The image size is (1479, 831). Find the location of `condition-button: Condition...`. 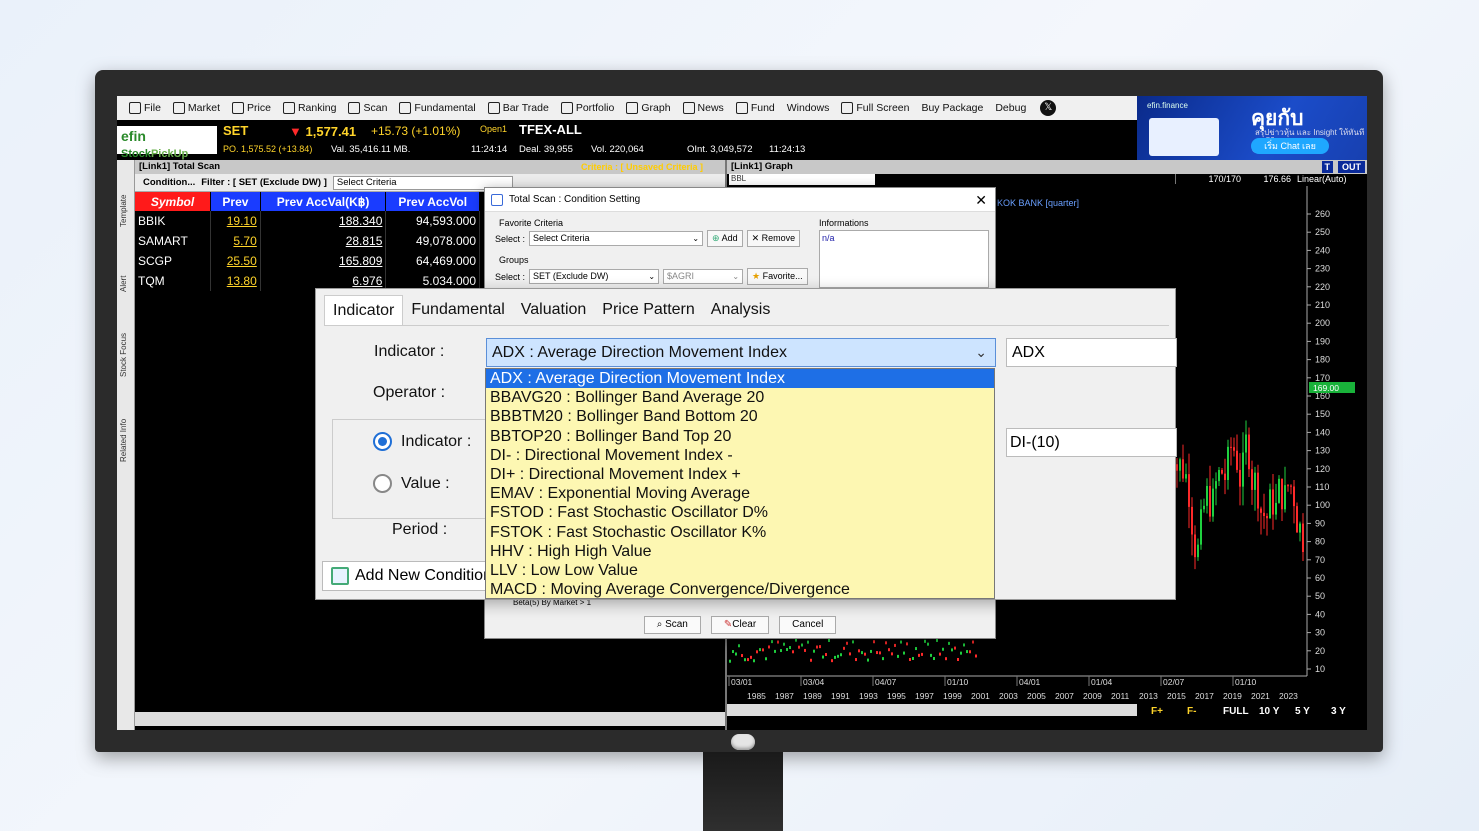

condition-button: Condition... is located at coordinates (169, 182).